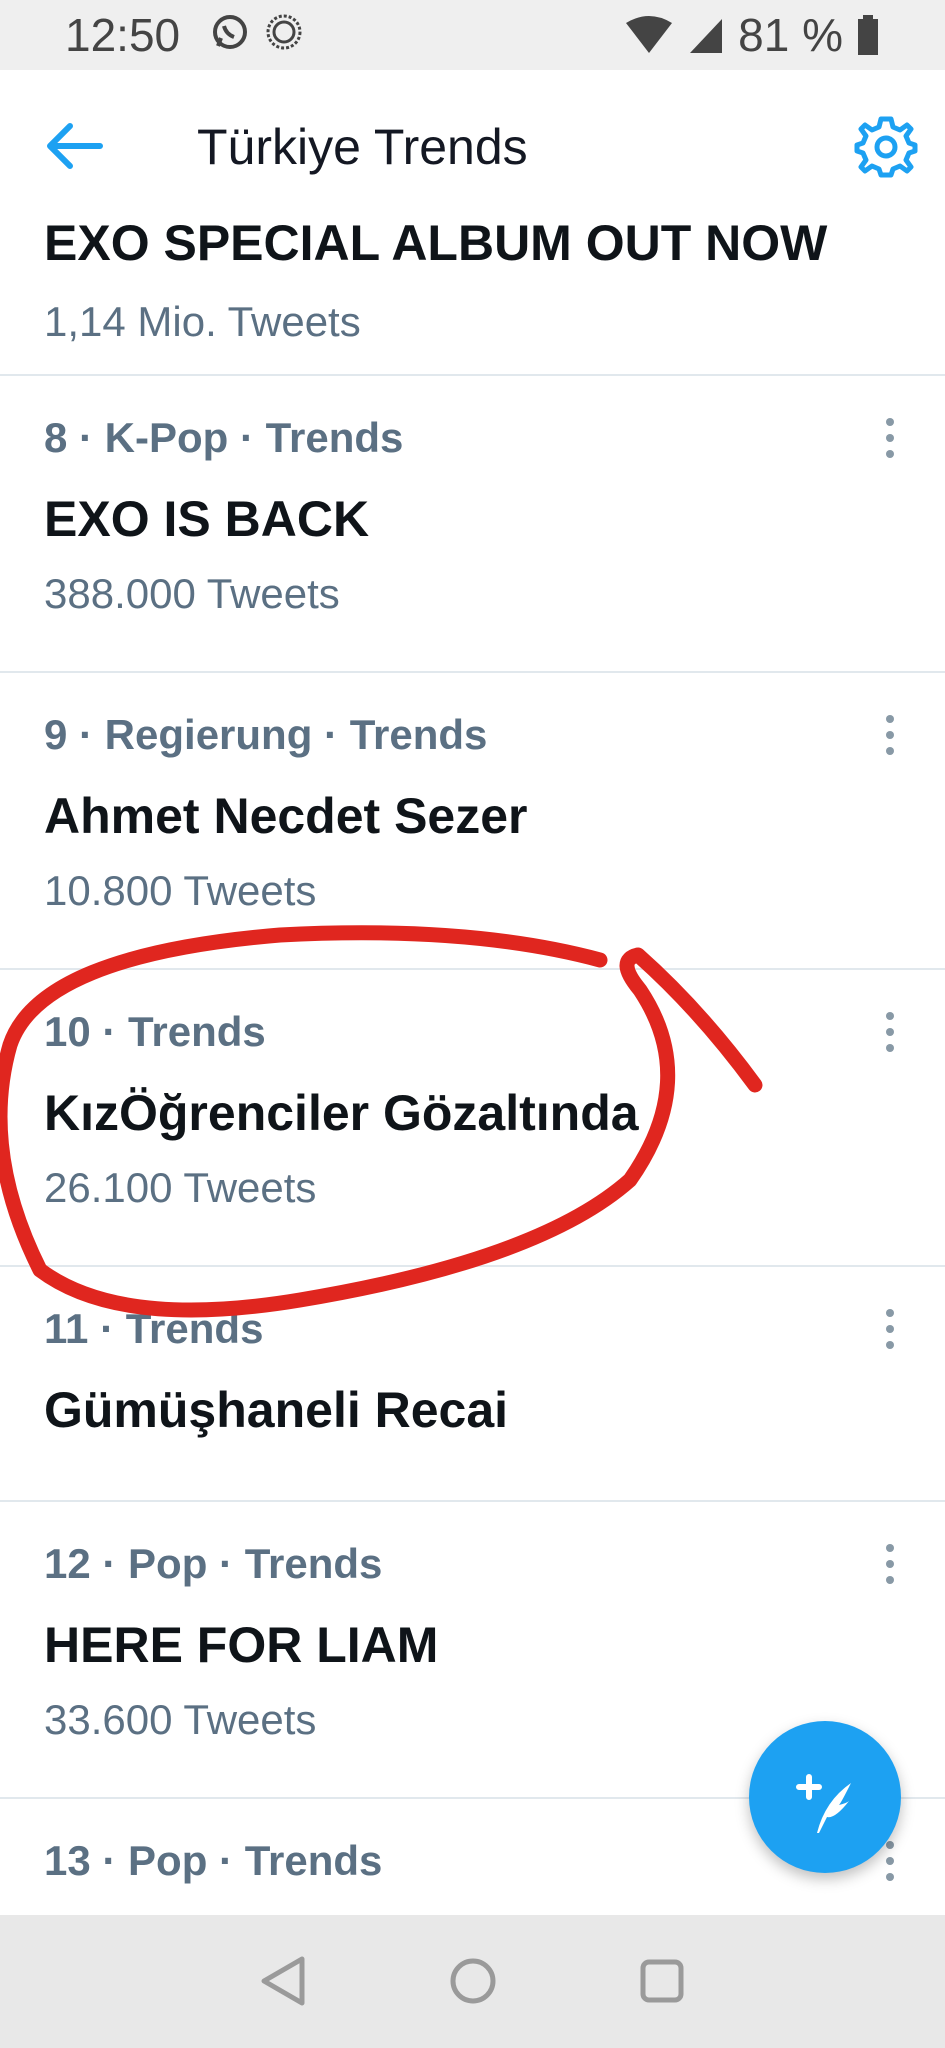 This screenshot has height=2048, width=945. I want to click on battery-icon, so click(868, 35).